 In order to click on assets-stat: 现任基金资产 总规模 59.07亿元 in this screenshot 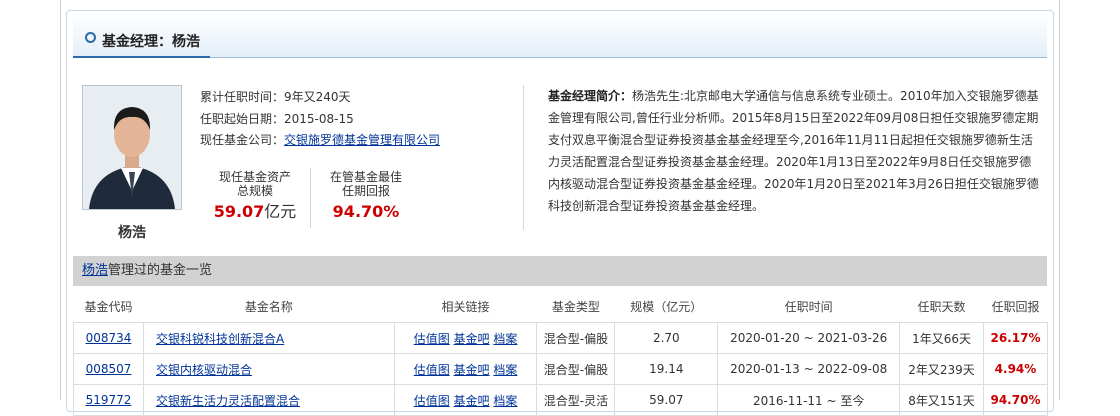, I will do `click(255, 195)`.